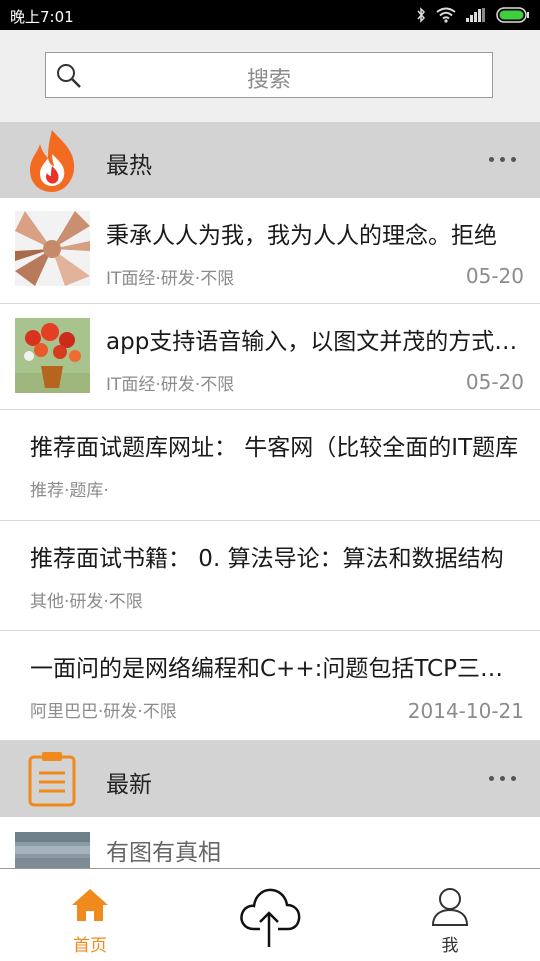 The image size is (540, 961). Describe the element at coordinates (270, 576) in the screenshot. I see `list-item: 推荐面试书籍： 0. 算法导论：算法和数据结构 其他·研发·不限` at that location.